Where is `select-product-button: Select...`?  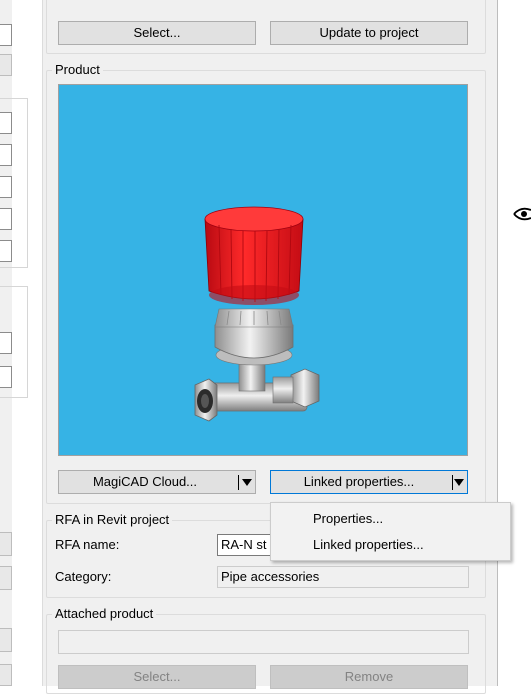
select-product-button: Select... is located at coordinates (157, 33).